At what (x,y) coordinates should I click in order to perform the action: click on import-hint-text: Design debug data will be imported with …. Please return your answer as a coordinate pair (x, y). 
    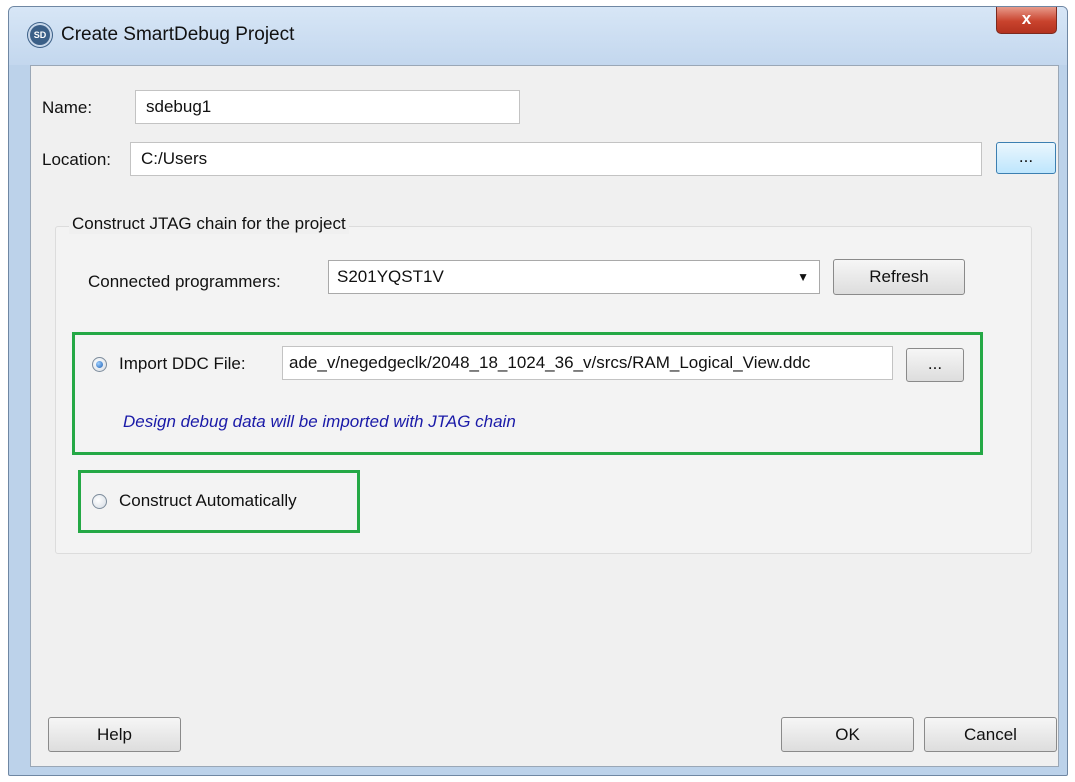
    Looking at the image, I should click on (319, 421).